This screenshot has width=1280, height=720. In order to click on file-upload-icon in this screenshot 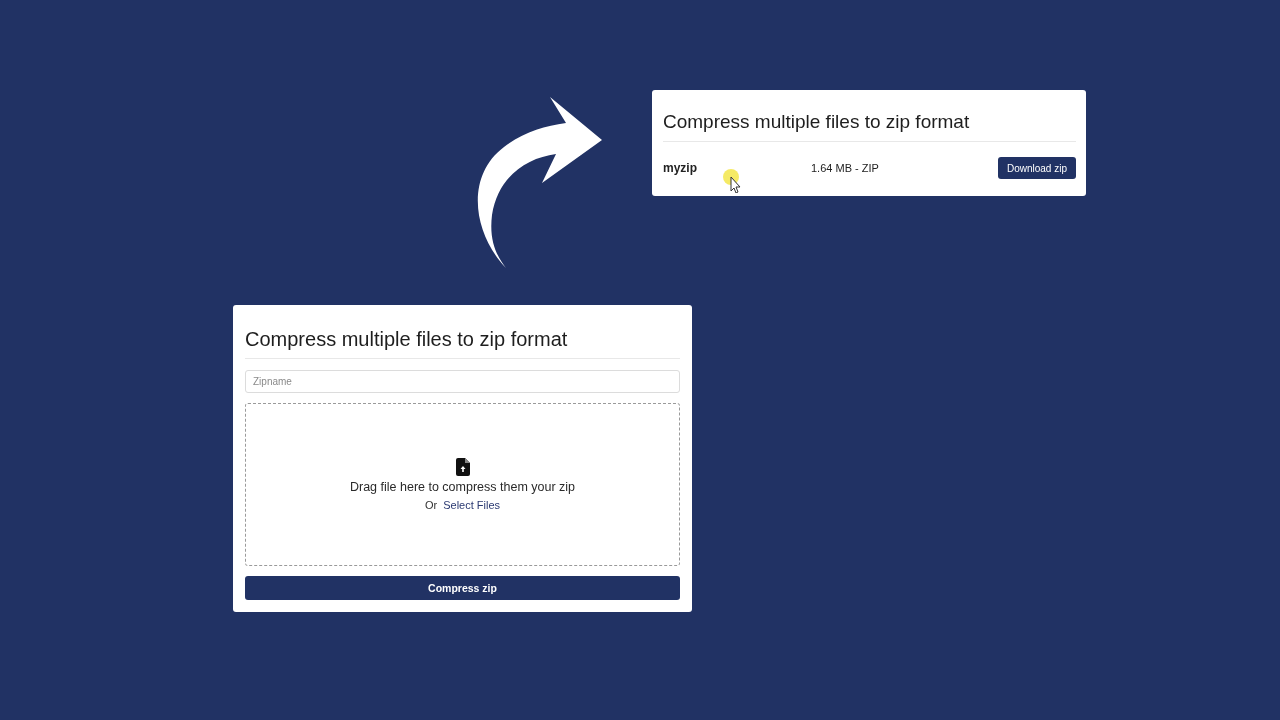, I will do `click(462, 467)`.